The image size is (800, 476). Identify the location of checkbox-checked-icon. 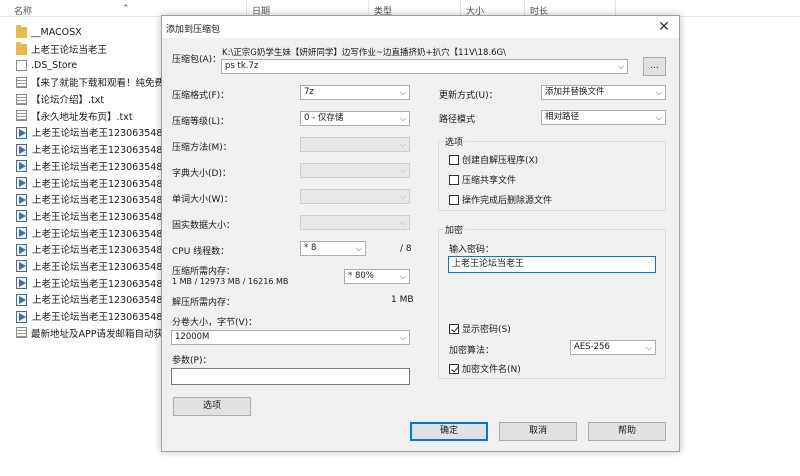
(454, 328).